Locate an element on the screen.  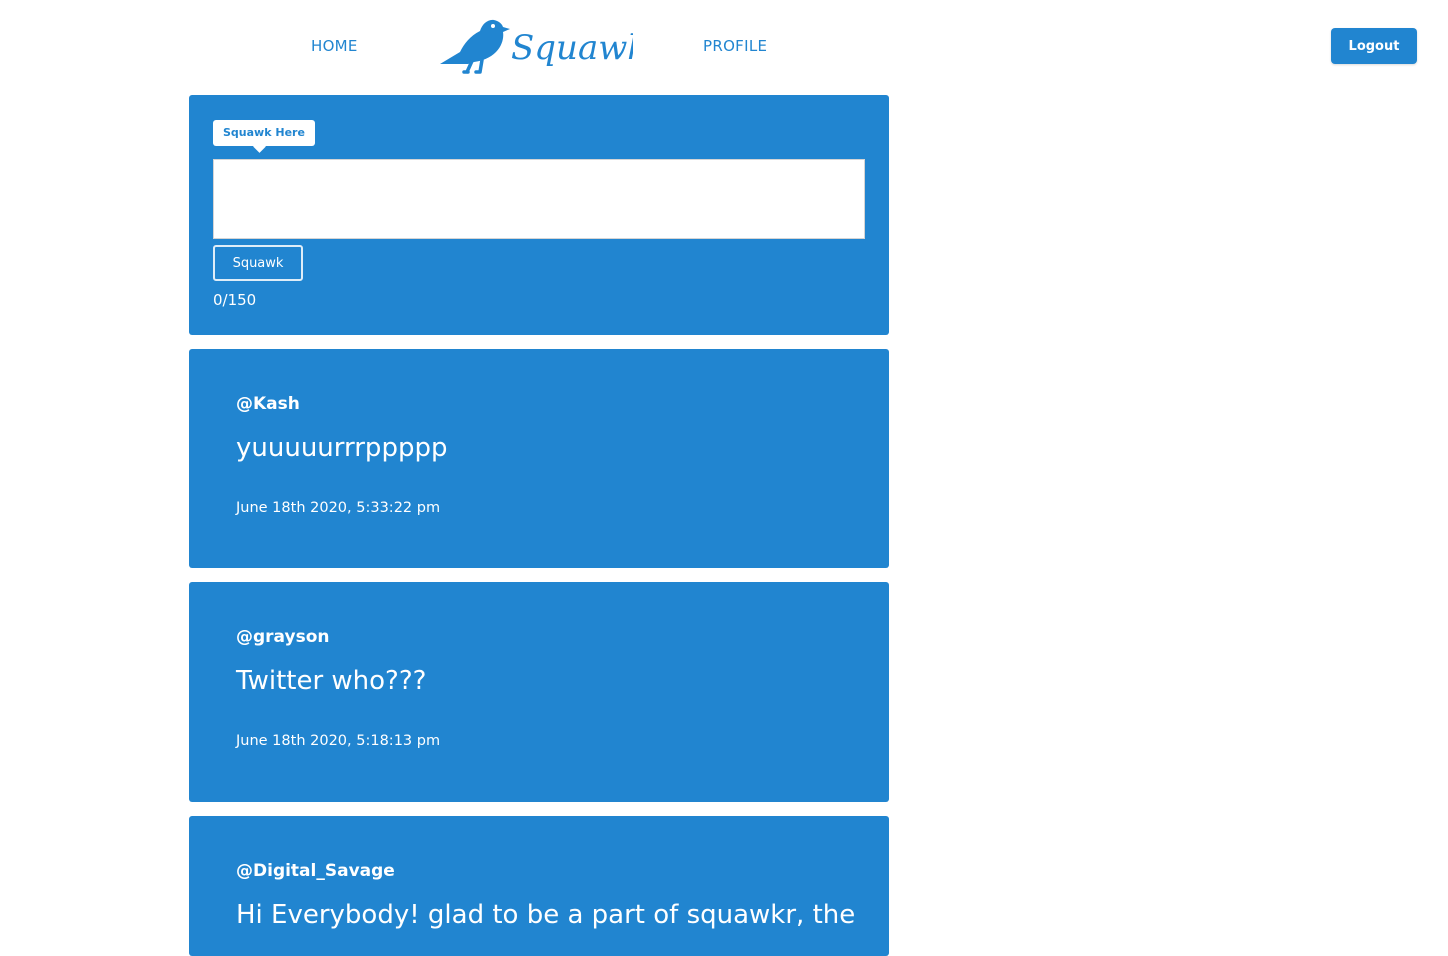
nav-profile-link: PROFILE is located at coordinates (735, 46).